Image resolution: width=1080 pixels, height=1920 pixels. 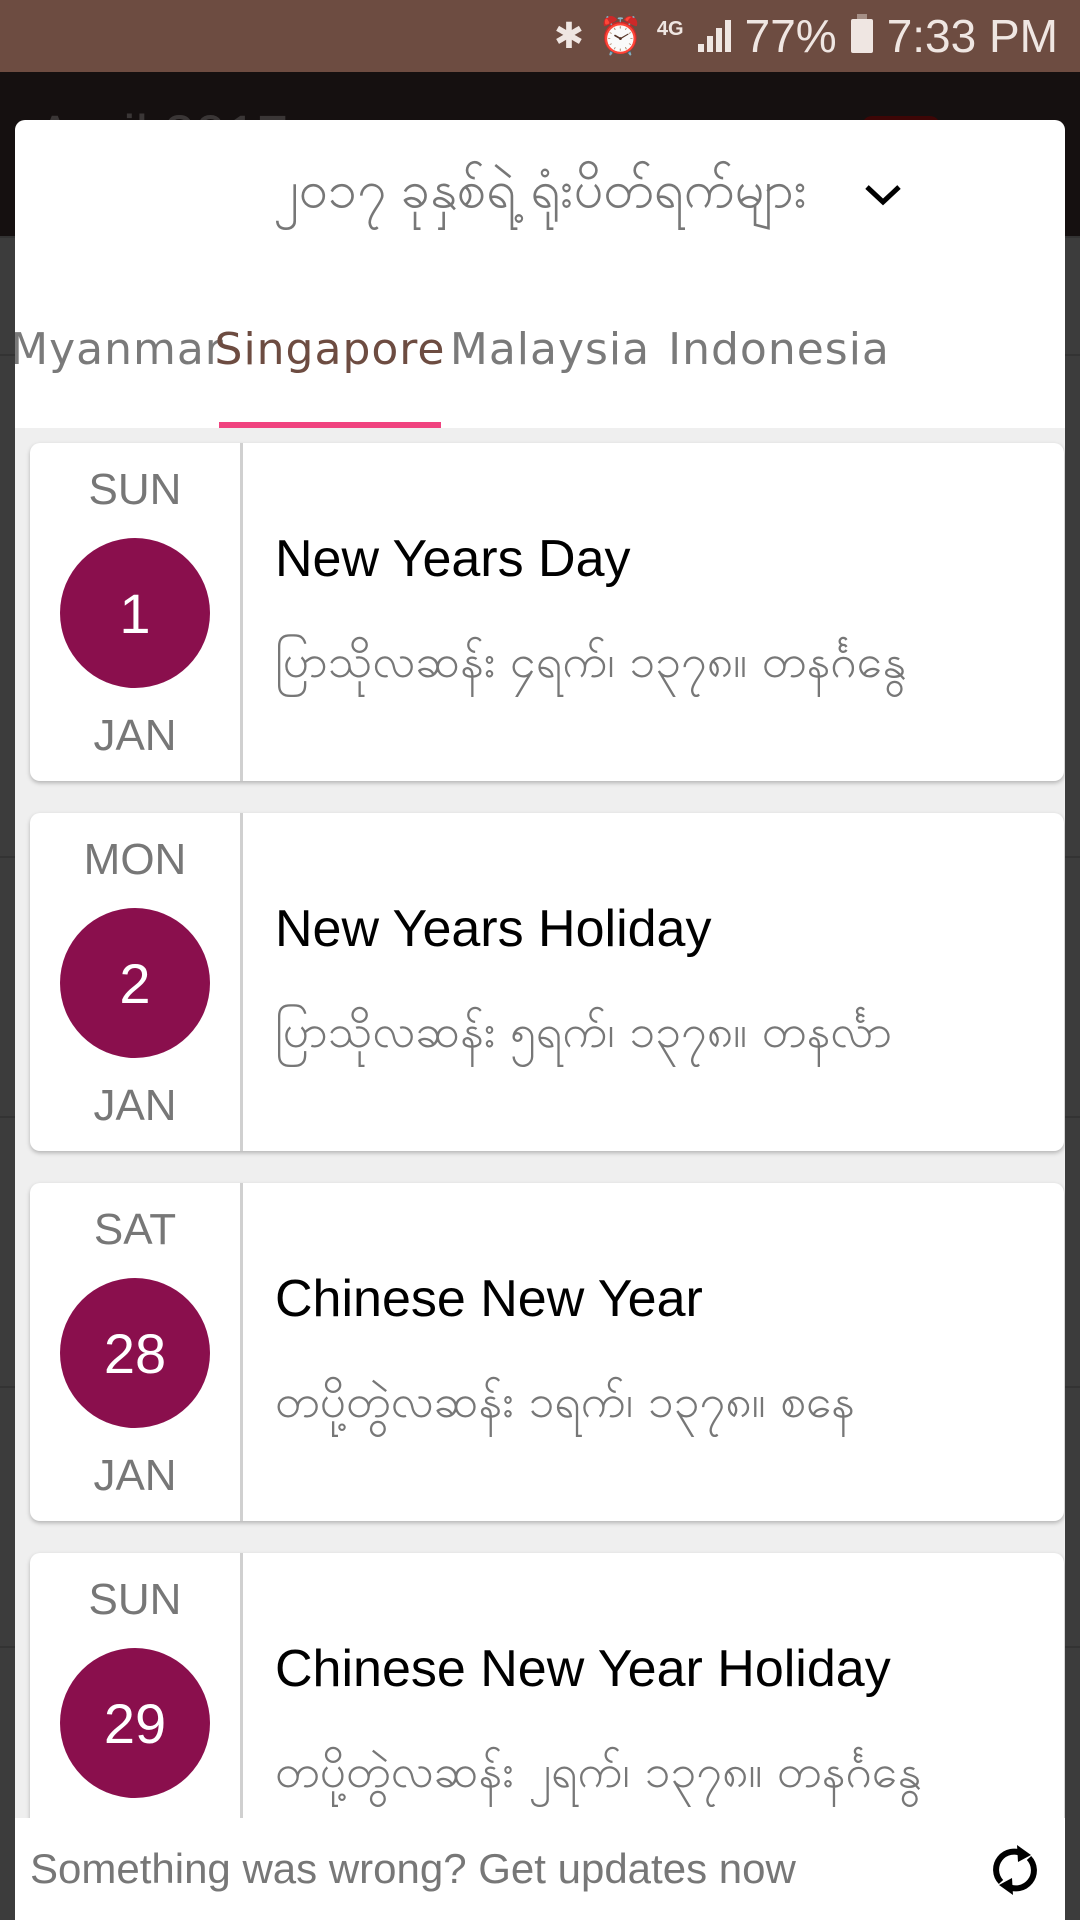 I want to click on date-column: MON 2 JAN, so click(x=136, y=982).